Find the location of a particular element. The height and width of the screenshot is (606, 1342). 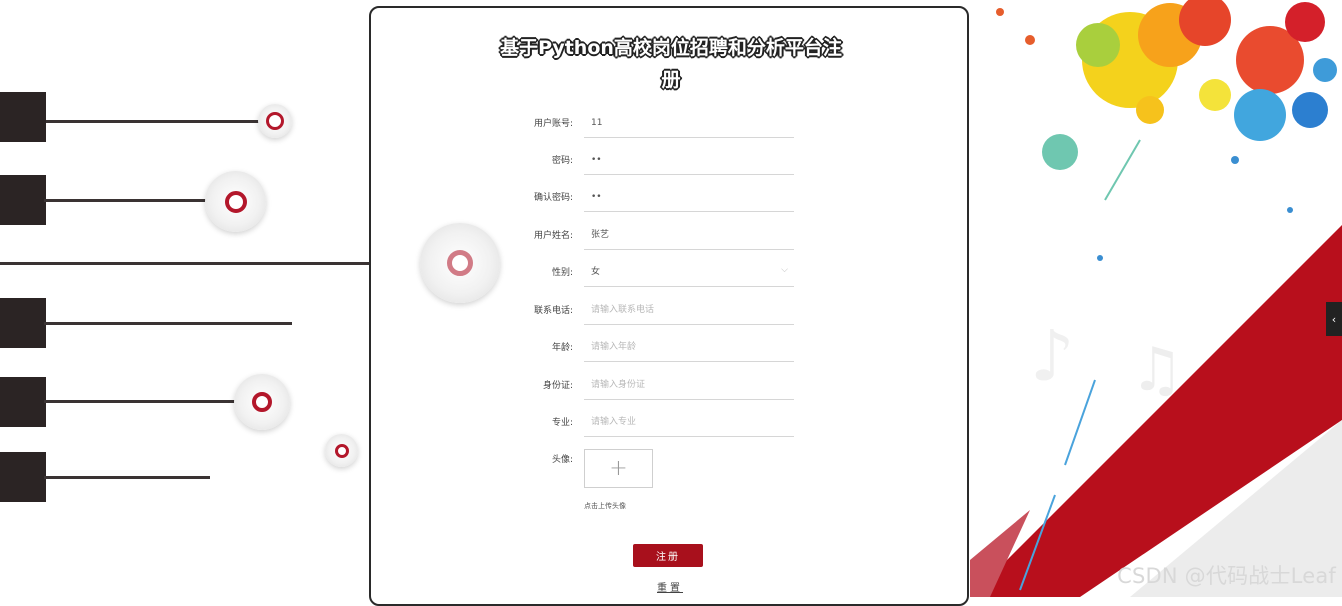

deco-disc-large is located at coordinates (460, 263).